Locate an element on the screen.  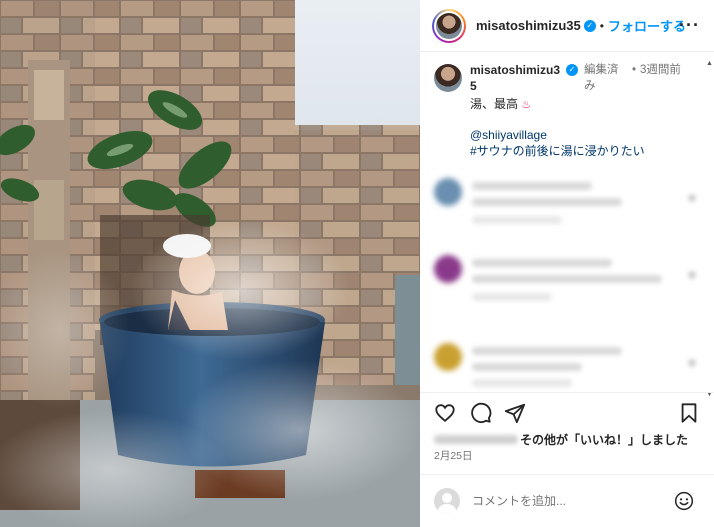
emoji-icon is located at coordinates (684, 501).